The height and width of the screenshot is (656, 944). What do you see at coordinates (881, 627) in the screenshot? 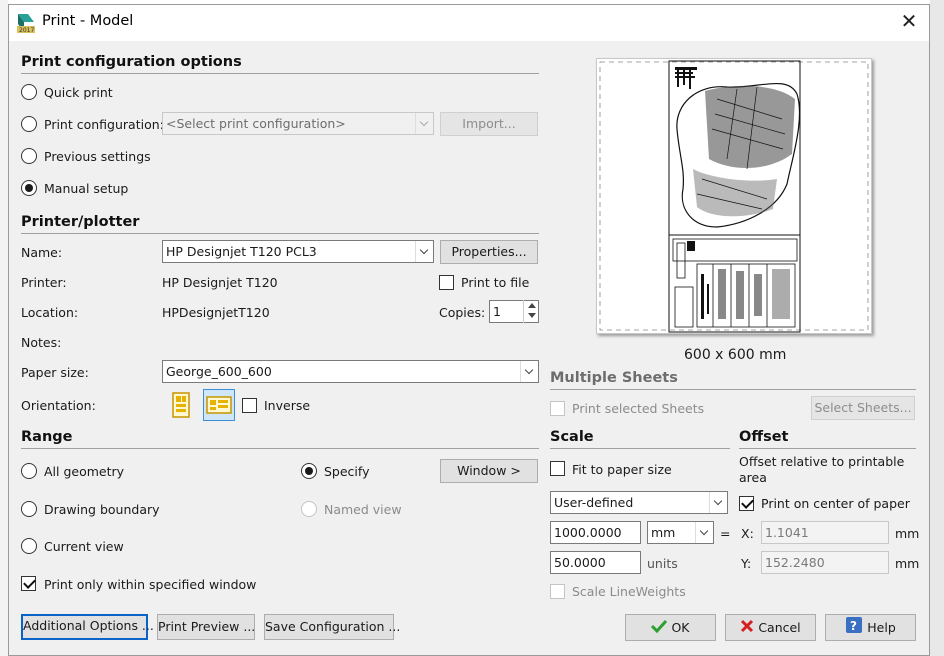
I see `help-label: Help` at bounding box center [881, 627].